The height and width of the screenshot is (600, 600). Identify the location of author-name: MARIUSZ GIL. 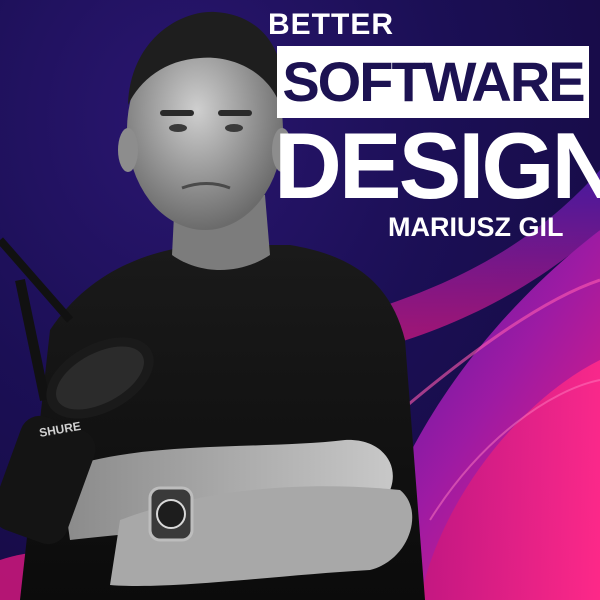
(476, 227).